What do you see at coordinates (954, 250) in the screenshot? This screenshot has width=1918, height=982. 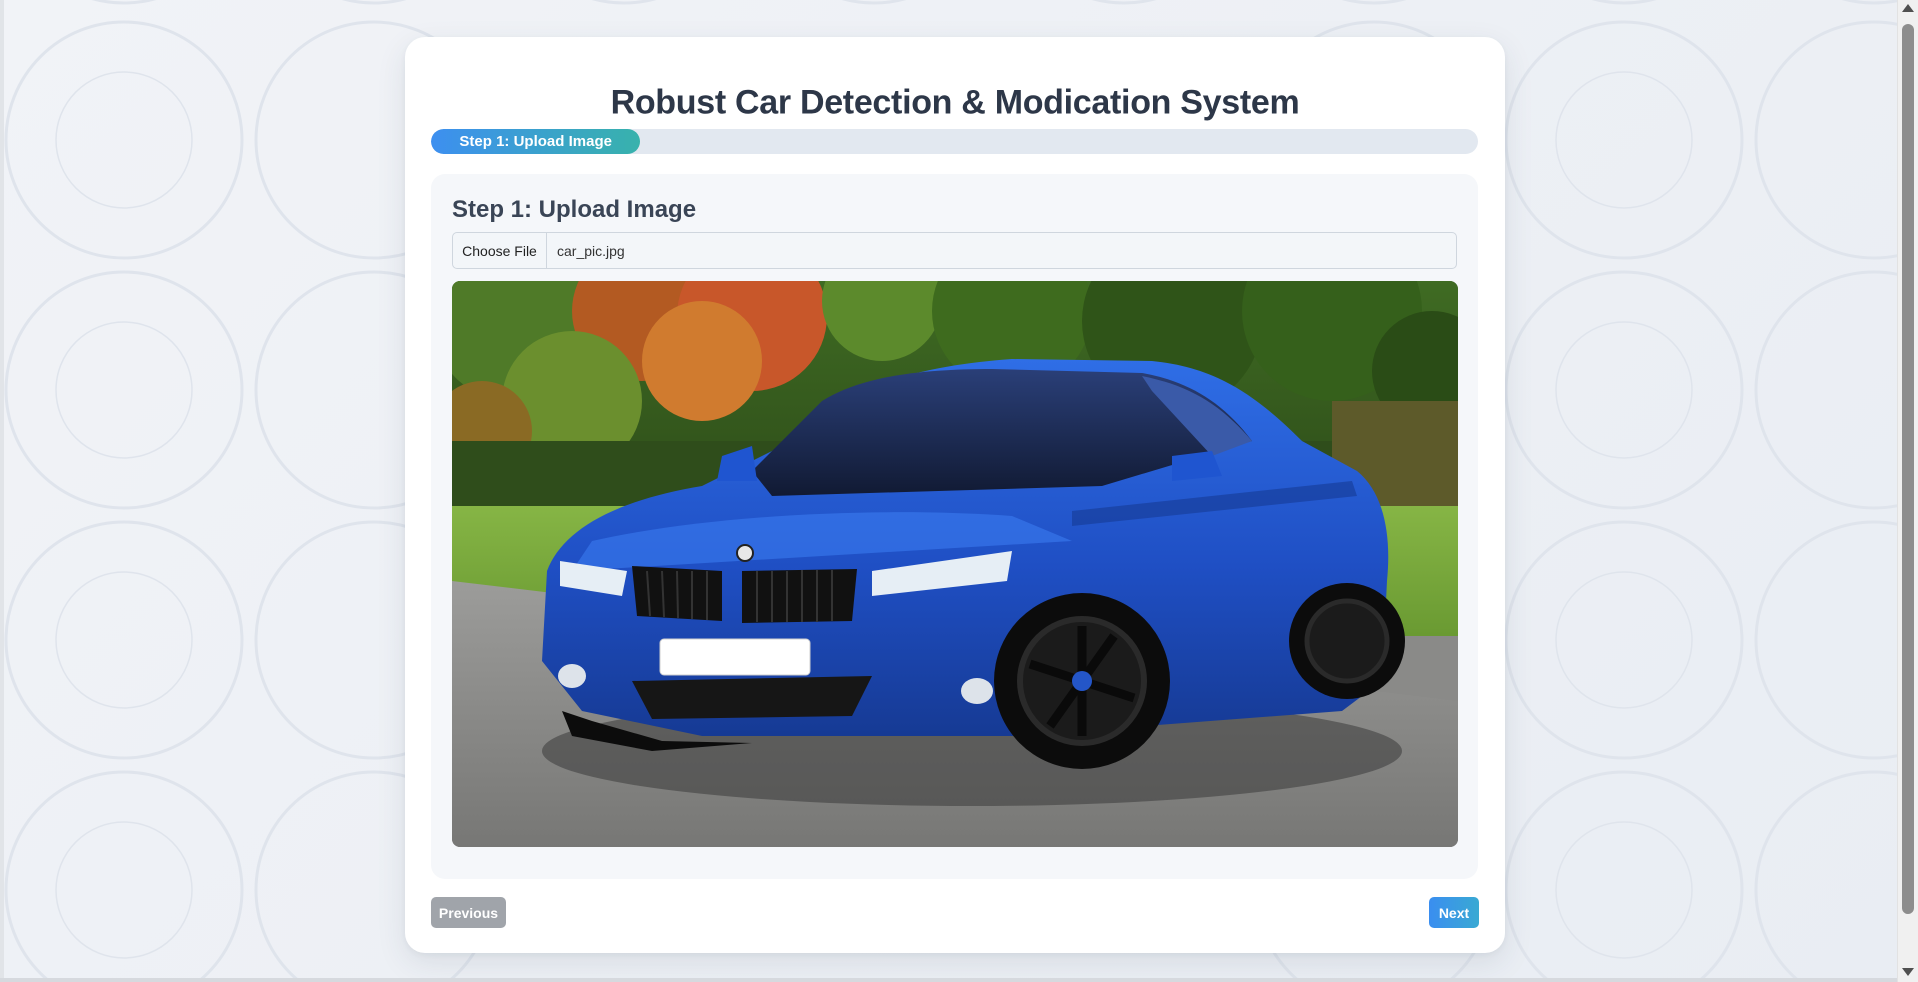 I see `file-input: Choose File car_pic.jpg` at bounding box center [954, 250].